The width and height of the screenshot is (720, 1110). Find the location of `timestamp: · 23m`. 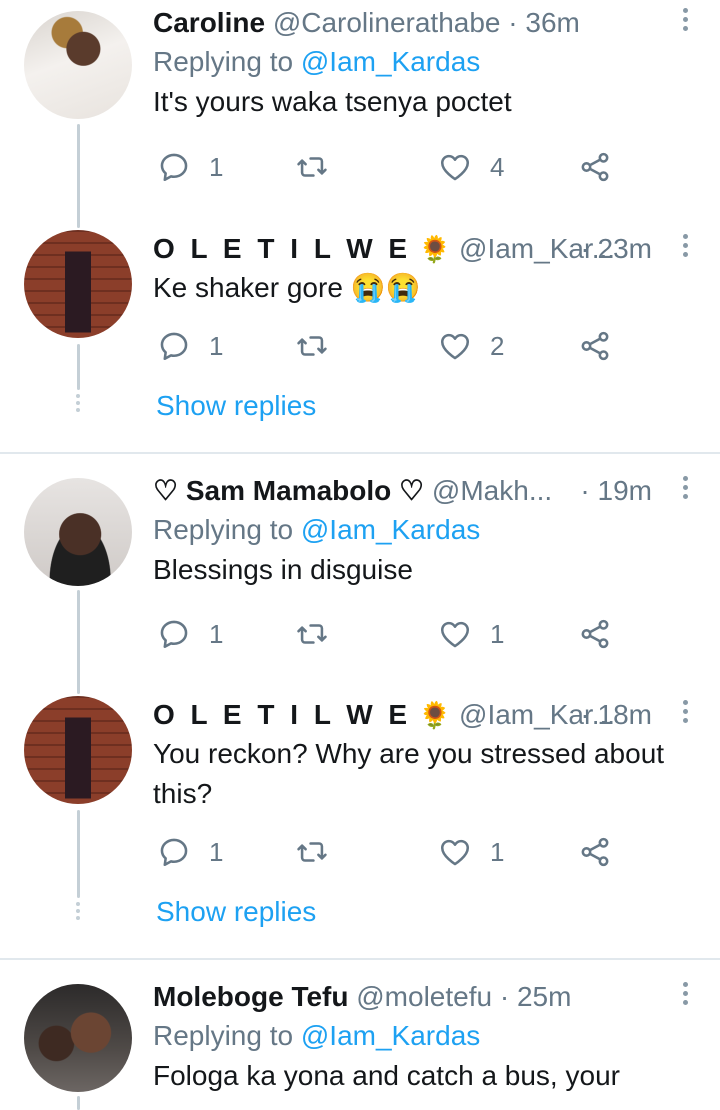

timestamp: · 23m is located at coordinates (616, 248).